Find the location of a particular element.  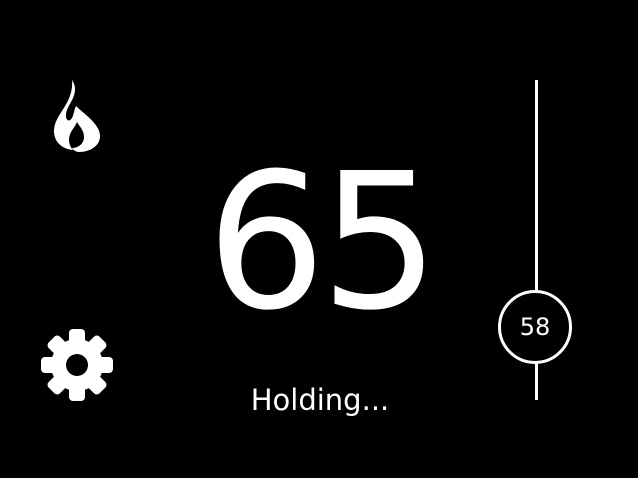

gear-icon is located at coordinates (77, 365).